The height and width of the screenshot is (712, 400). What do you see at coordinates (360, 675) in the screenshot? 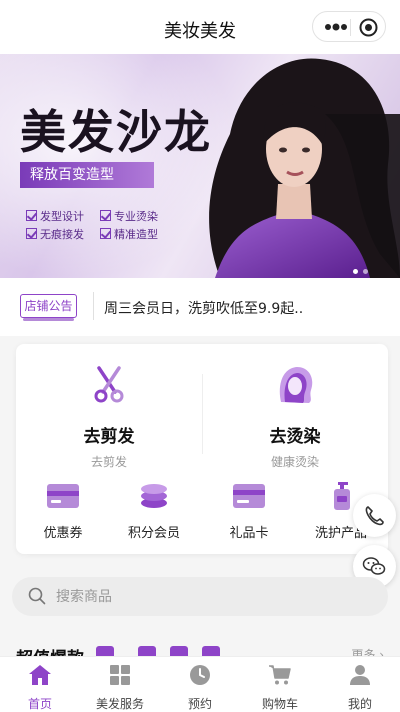
I see `user-icon` at bounding box center [360, 675].